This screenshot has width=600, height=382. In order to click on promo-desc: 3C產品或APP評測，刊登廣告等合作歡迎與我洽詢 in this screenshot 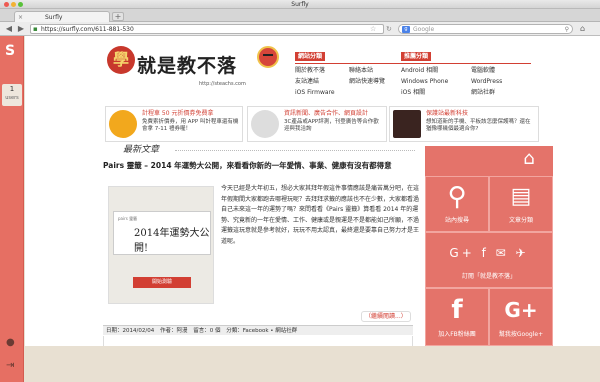, I will do `click(331, 125)`.